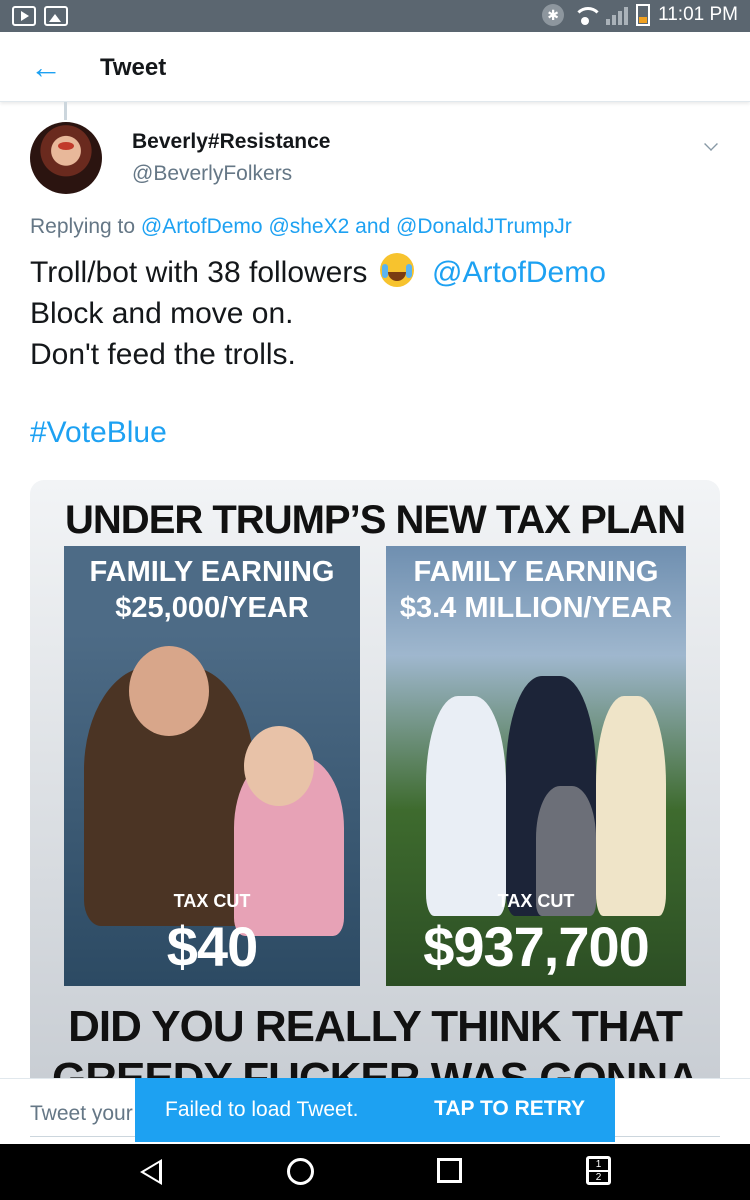 The height and width of the screenshot is (1200, 750). Describe the element at coordinates (212, 901) in the screenshot. I see `left-cut-label: TAX CUT` at that location.